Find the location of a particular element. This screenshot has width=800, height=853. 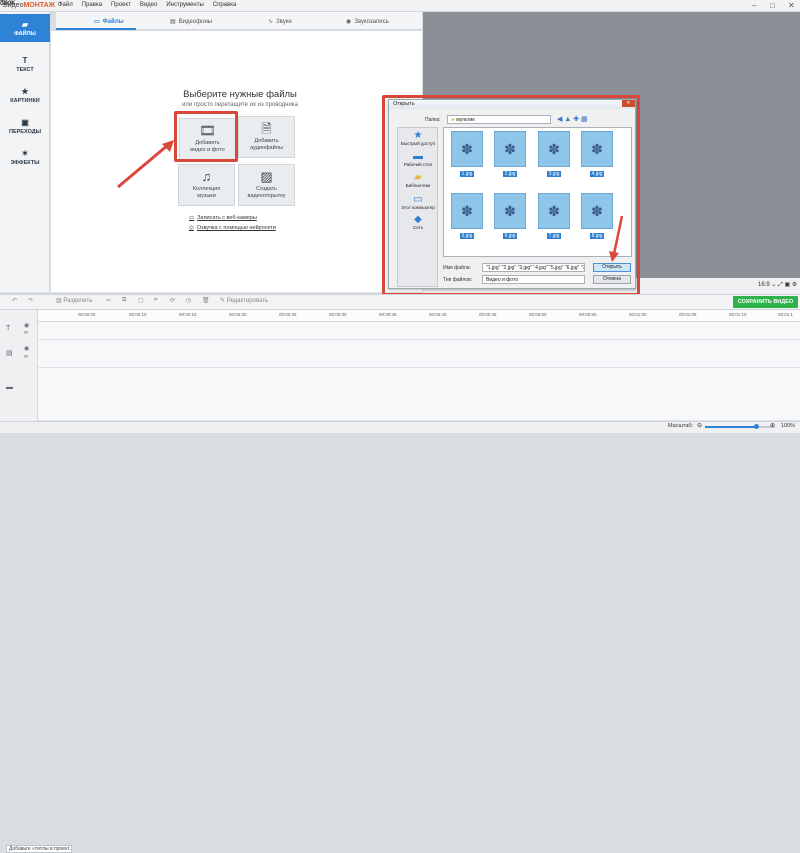

star-icon: ★ is located at coordinates (25, 91).